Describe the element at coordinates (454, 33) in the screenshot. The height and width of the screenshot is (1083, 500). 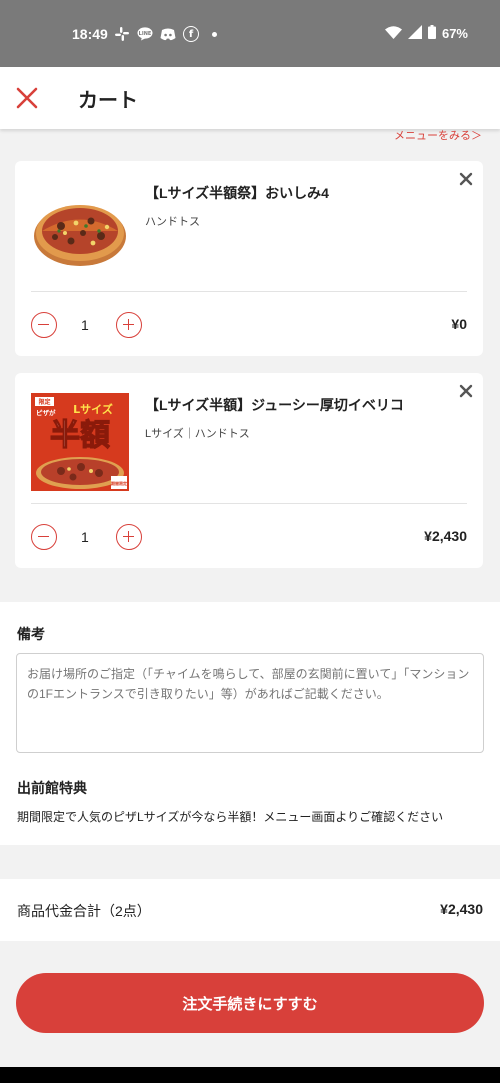
I see `battery-percent: 67%` at that location.